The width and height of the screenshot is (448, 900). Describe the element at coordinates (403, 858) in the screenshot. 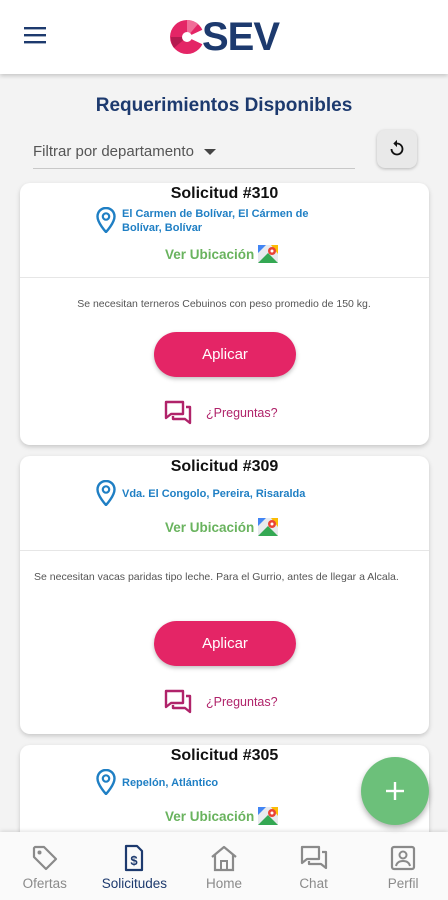

I see `profile-icon` at that location.